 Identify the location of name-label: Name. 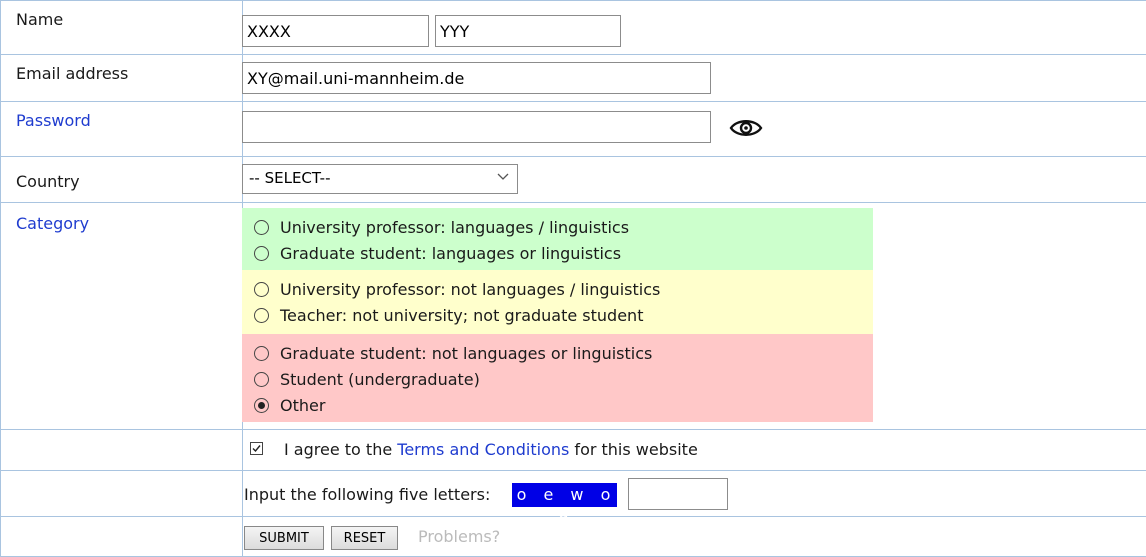
(129, 20).